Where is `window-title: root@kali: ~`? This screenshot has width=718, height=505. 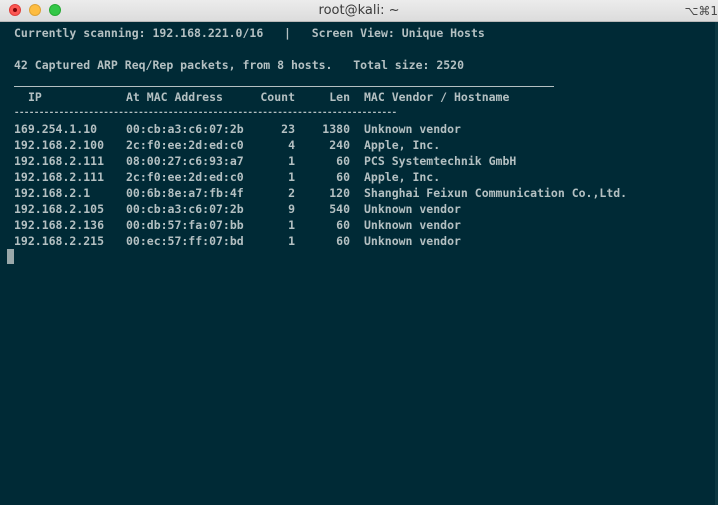 window-title: root@kali: ~ is located at coordinates (359, 10).